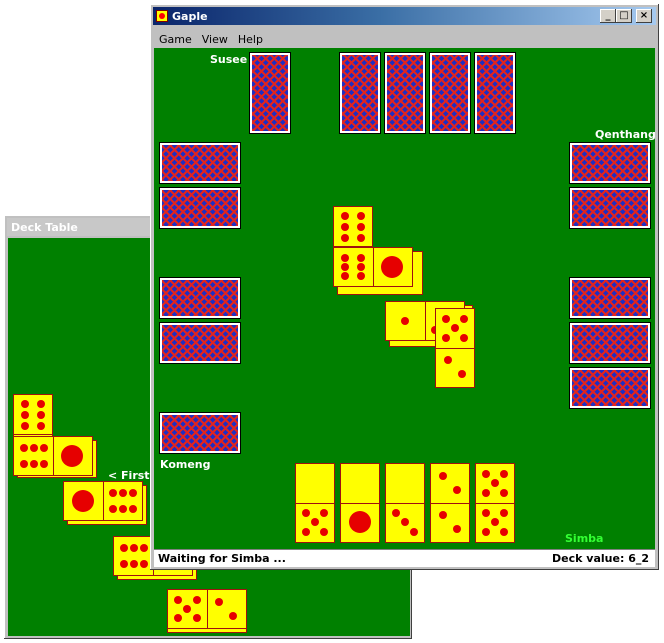  I want to click on maximize-button: □, so click(624, 16).